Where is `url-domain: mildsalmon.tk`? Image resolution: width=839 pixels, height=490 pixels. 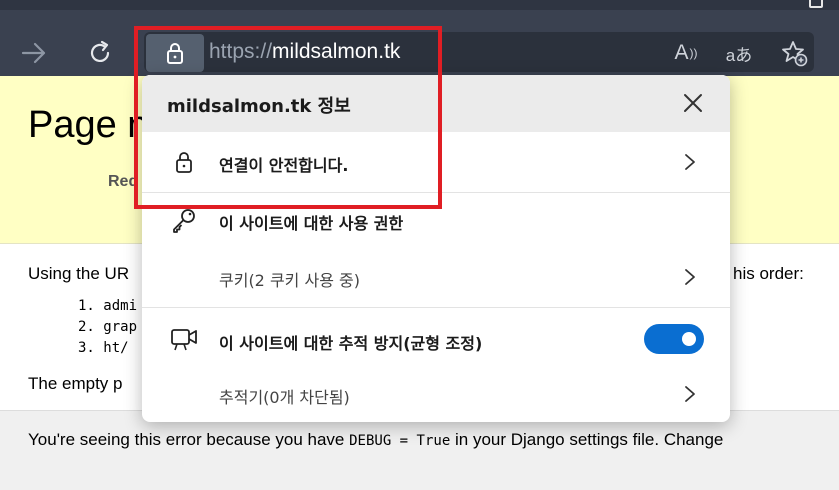
url-domain: mildsalmon.tk is located at coordinates (336, 51).